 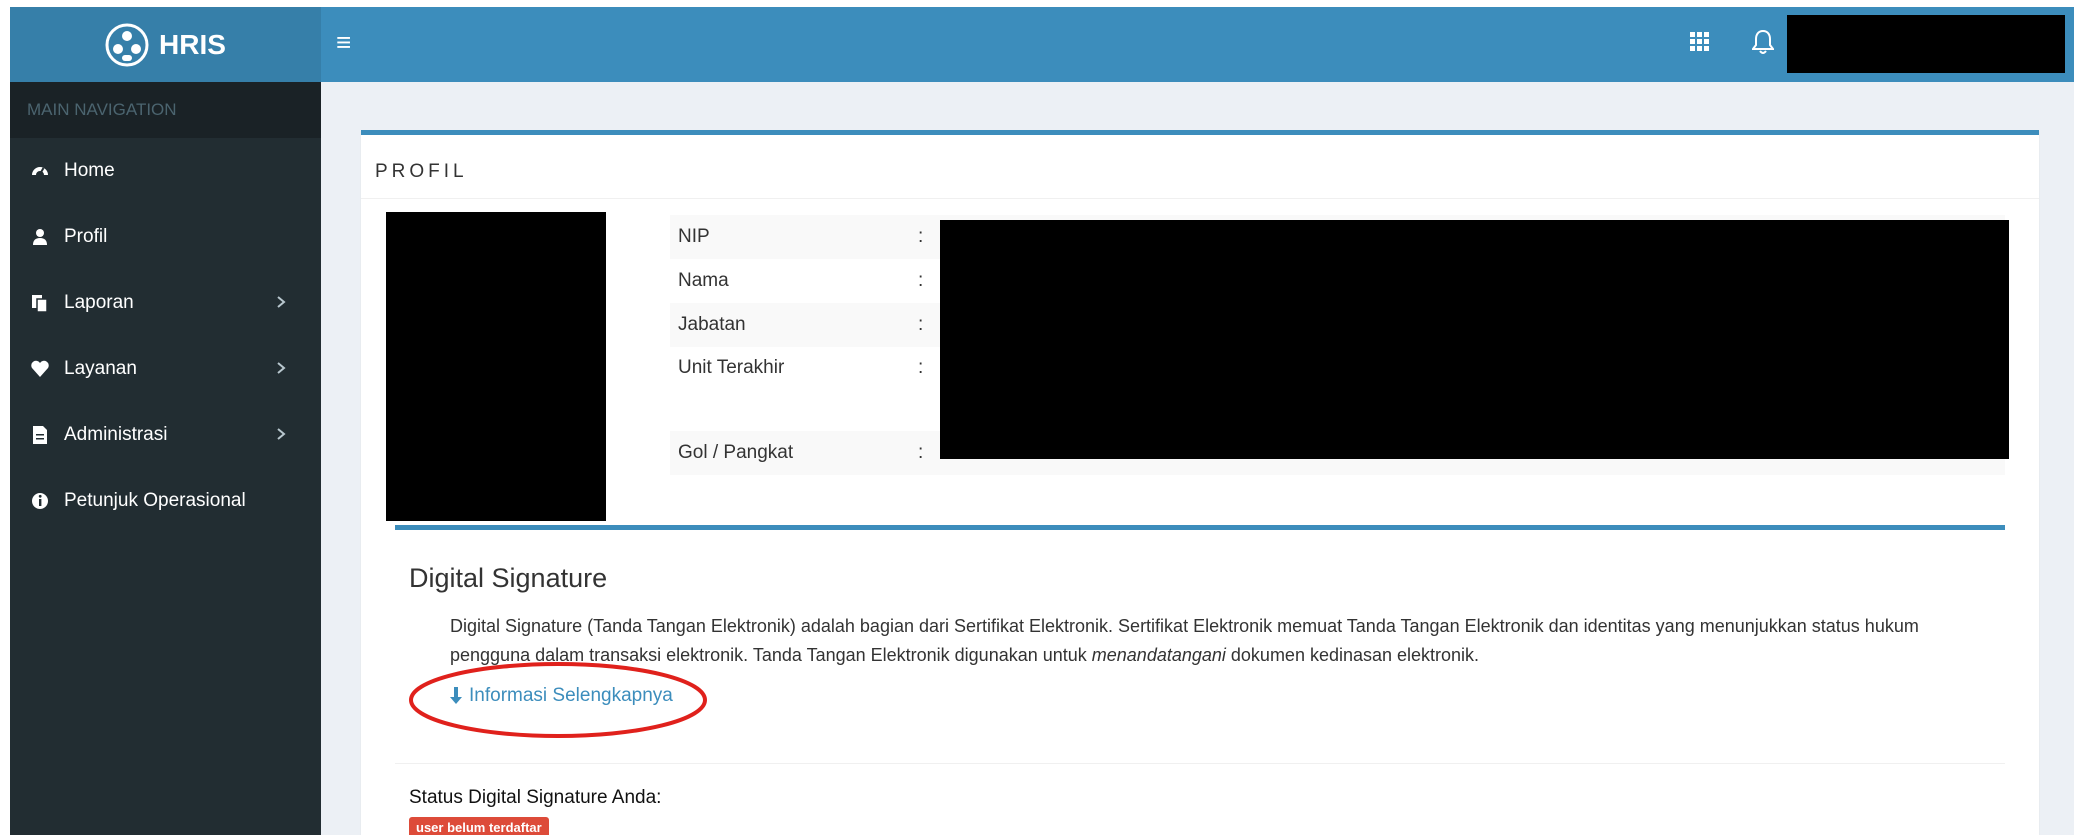 I want to click on arrow-down-icon, so click(x=456, y=695).